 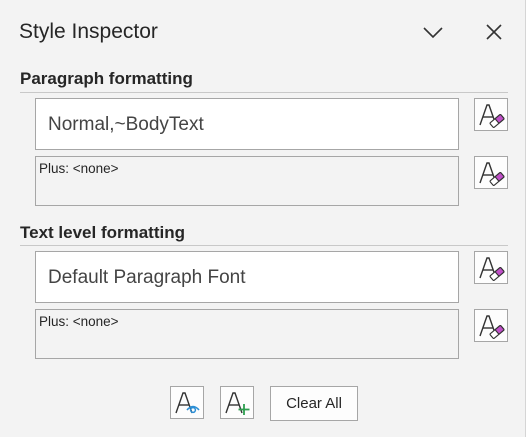 I want to click on reset-paragraph-style-button, so click(x=491, y=114).